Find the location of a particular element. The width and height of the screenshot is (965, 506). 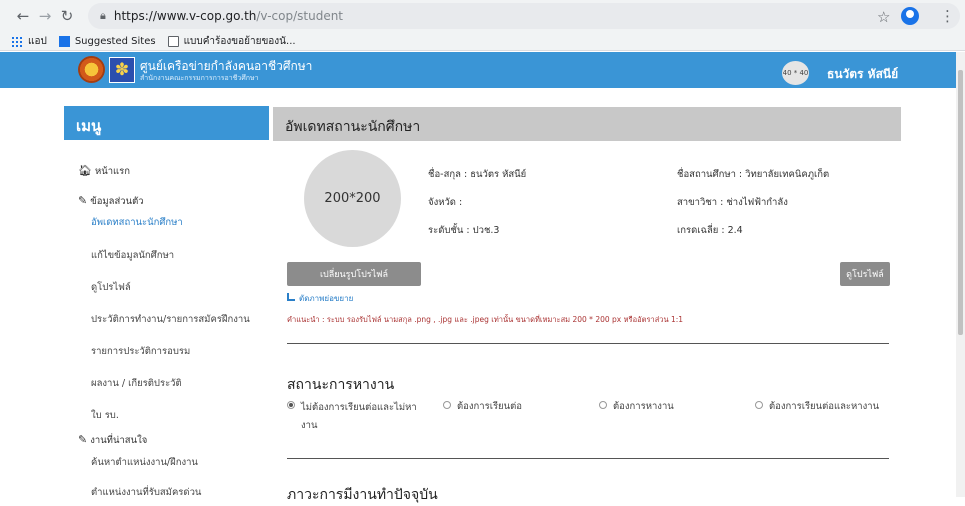

status-option-label: ต้องการหางาน is located at coordinates (643, 406).